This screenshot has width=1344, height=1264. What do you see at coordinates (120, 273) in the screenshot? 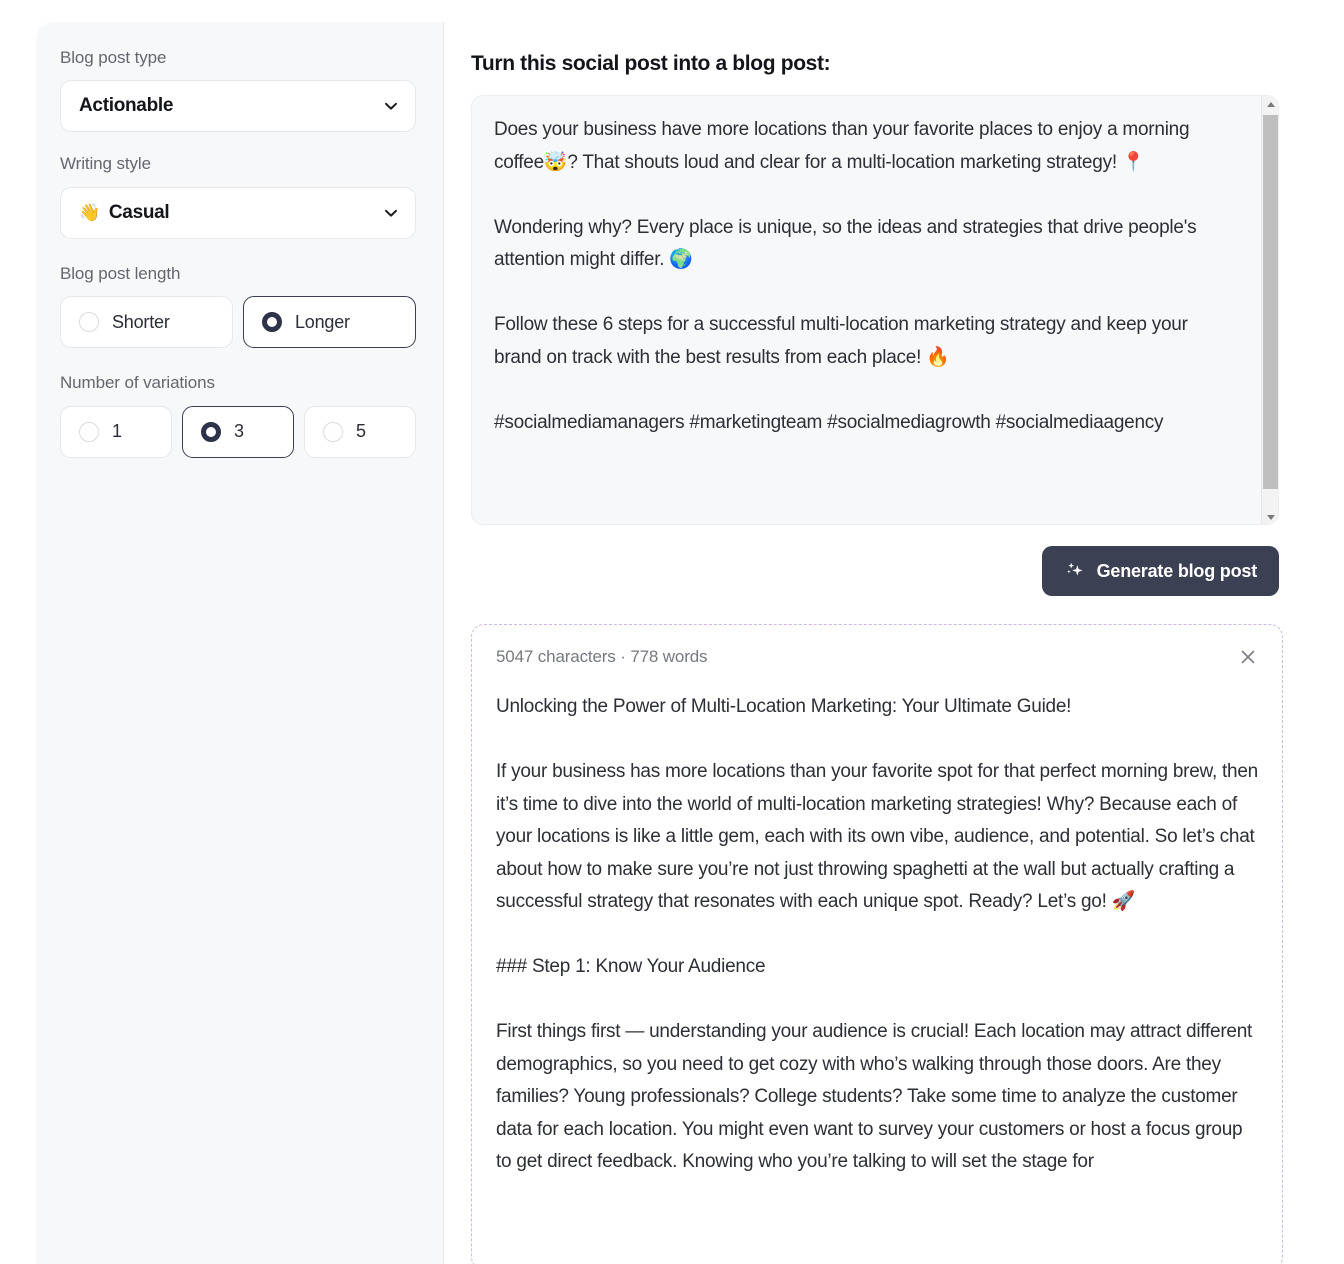
I see `blog-post-length-label: Blog post length` at bounding box center [120, 273].